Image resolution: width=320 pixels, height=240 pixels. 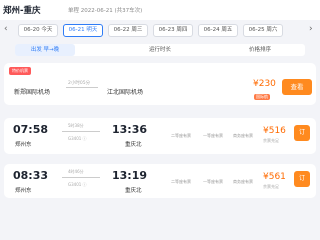 I want to click on ticket-price: ¥561, so click(x=274, y=177).